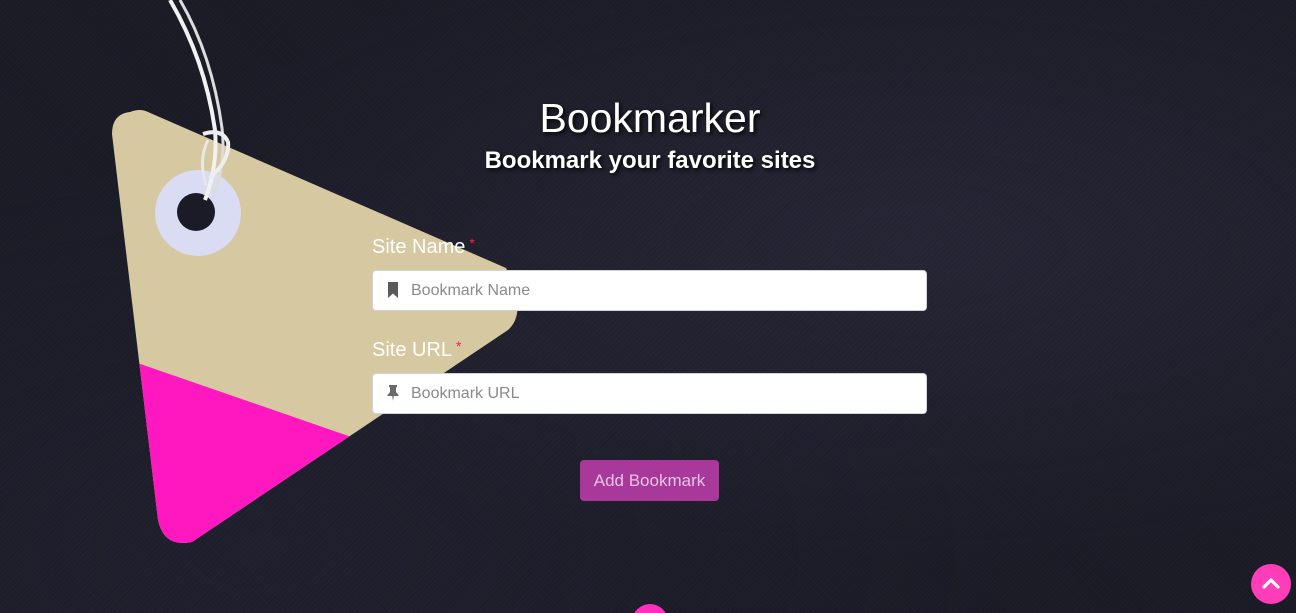 This screenshot has width=1296, height=613. Describe the element at coordinates (412, 350) in the screenshot. I see `site-url-label-text: Site URL` at that location.